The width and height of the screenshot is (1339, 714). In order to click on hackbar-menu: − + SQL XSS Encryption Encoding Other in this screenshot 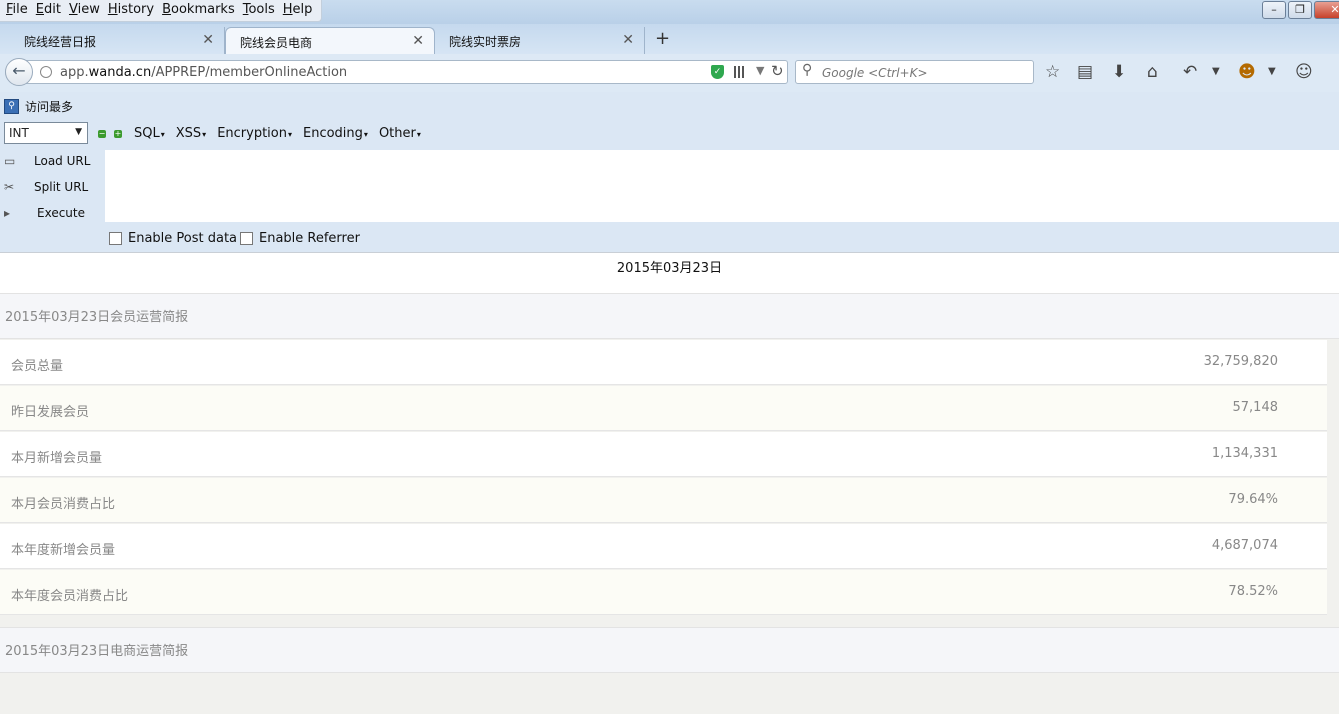, I will do `click(265, 133)`.